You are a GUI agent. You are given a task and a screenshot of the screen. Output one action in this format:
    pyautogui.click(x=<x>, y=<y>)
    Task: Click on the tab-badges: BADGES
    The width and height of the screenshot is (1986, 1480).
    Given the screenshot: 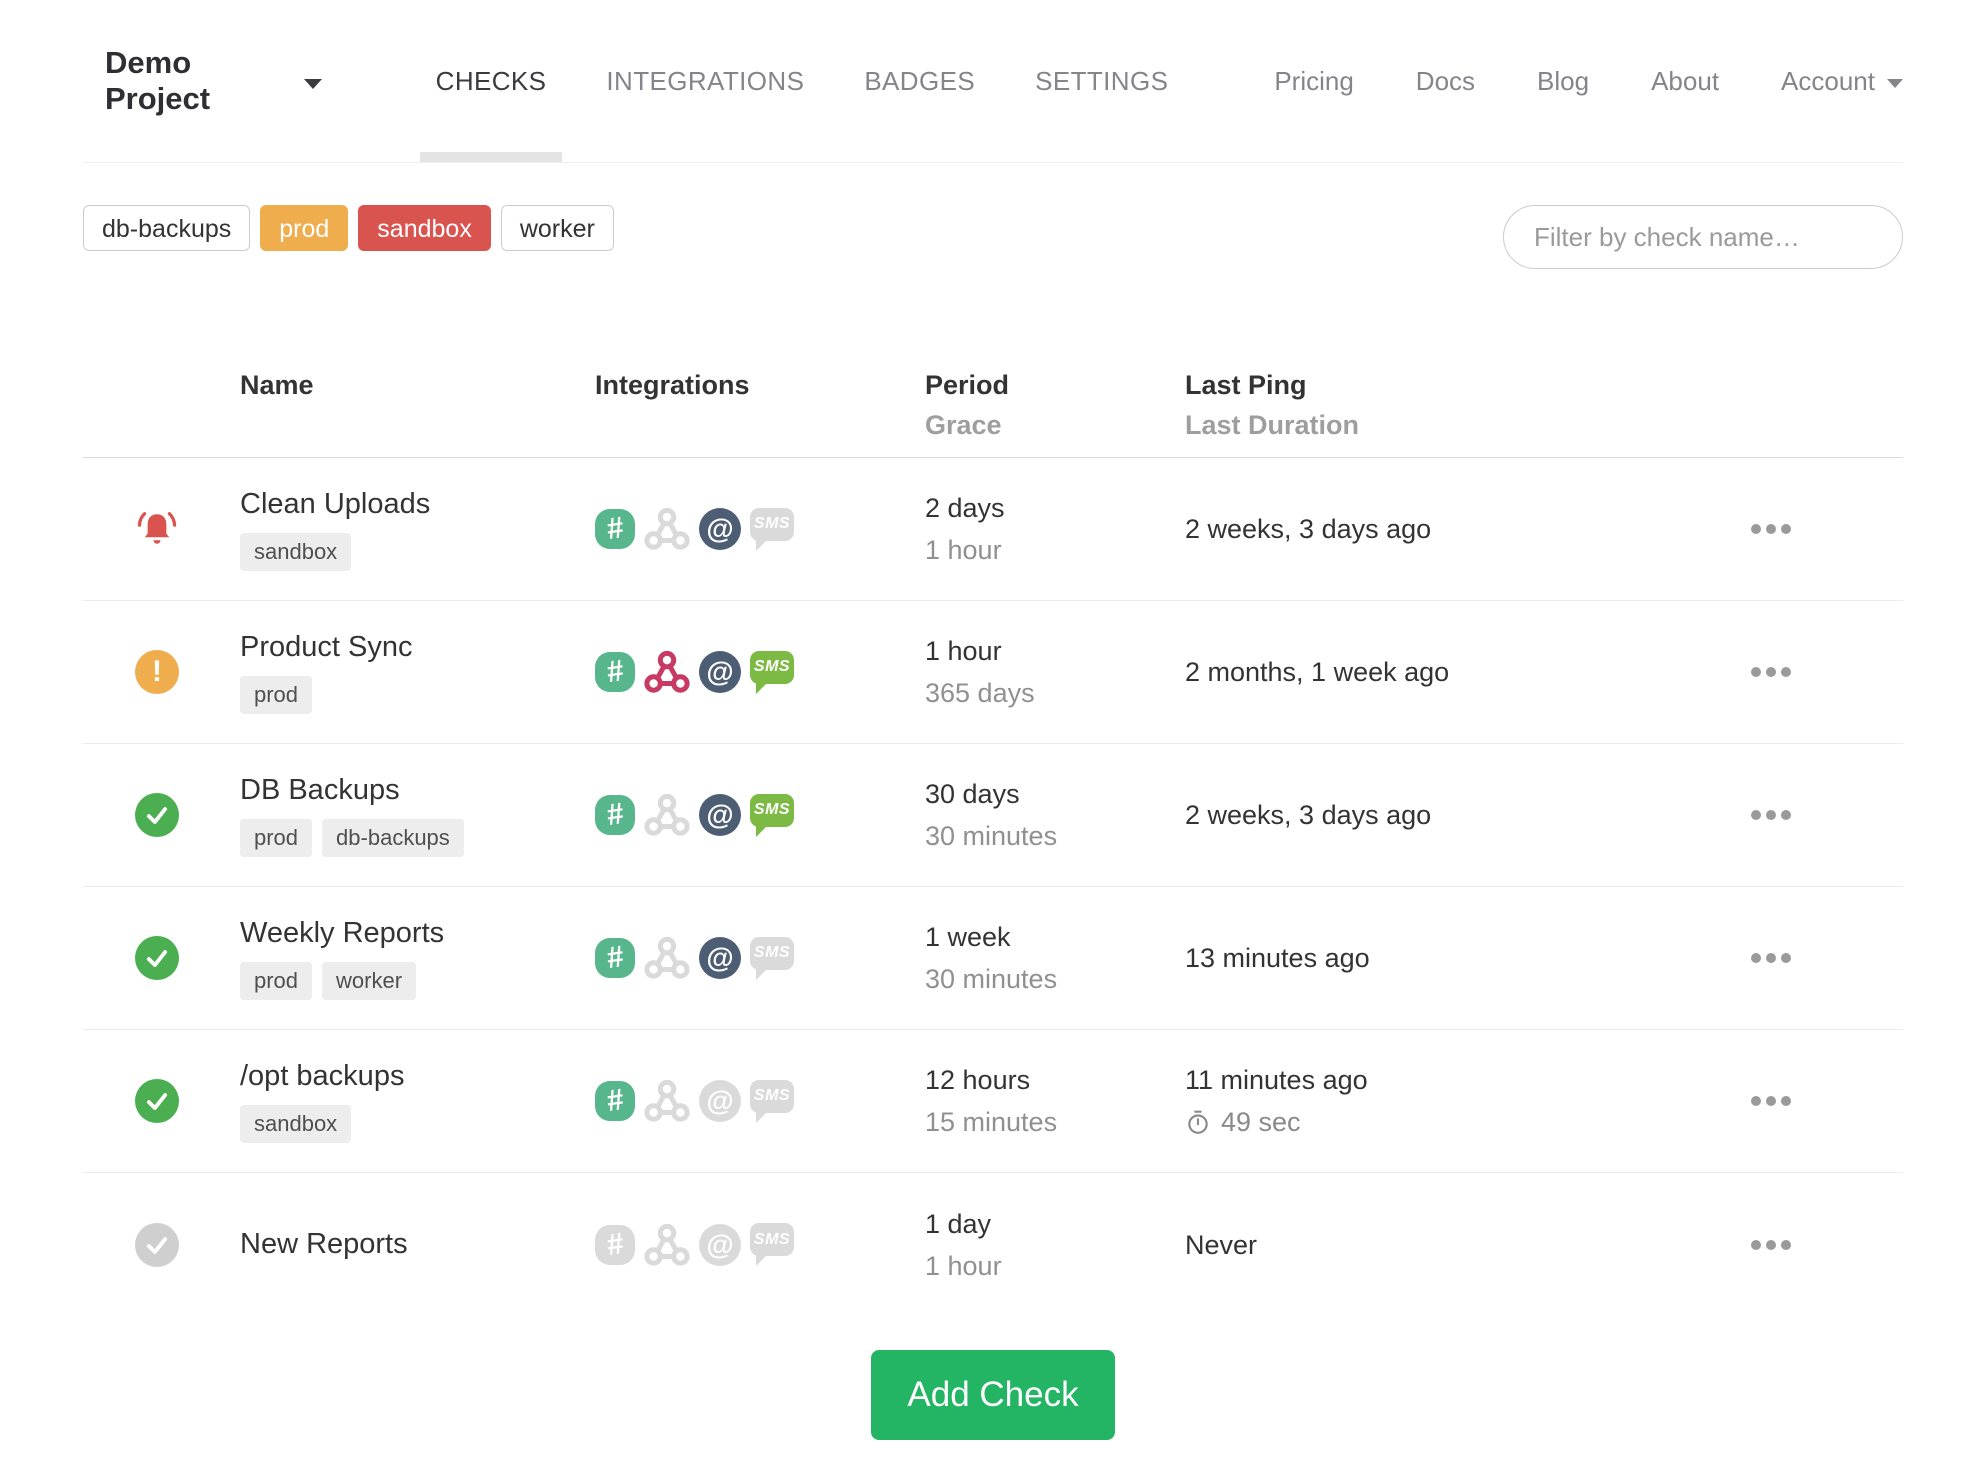 What is the action you would take?
    pyautogui.click(x=919, y=81)
    